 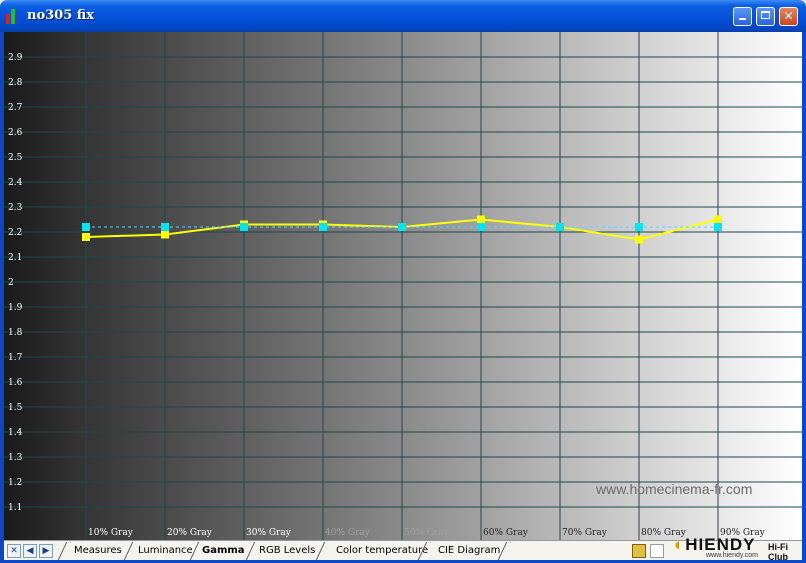 What do you see at coordinates (190, 533) in the screenshot?
I see `x-tick-label: 20% Gray` at bounding box center [190, 533].